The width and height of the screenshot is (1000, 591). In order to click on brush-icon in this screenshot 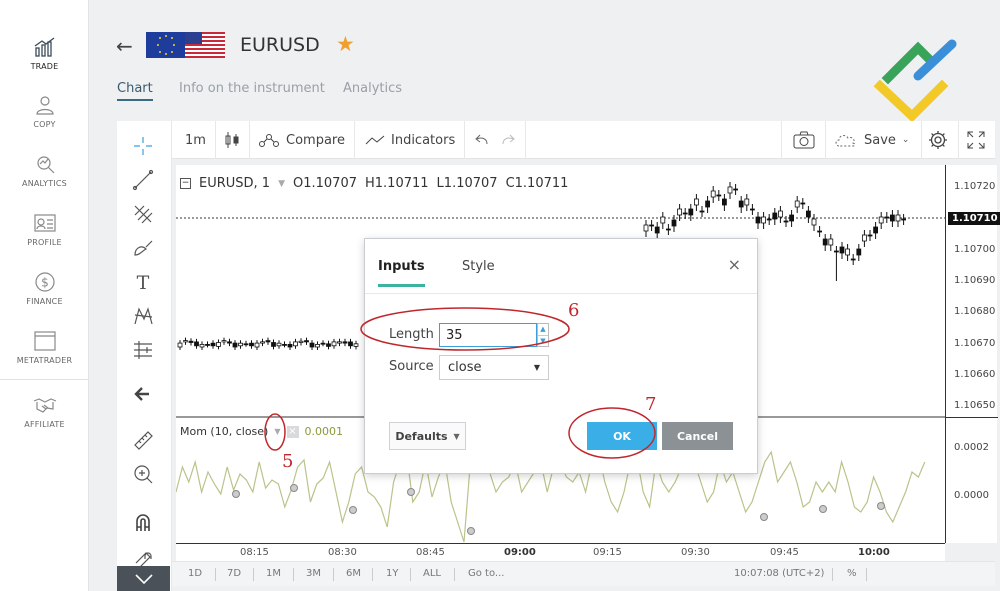, I will do `click(143, 248)`.